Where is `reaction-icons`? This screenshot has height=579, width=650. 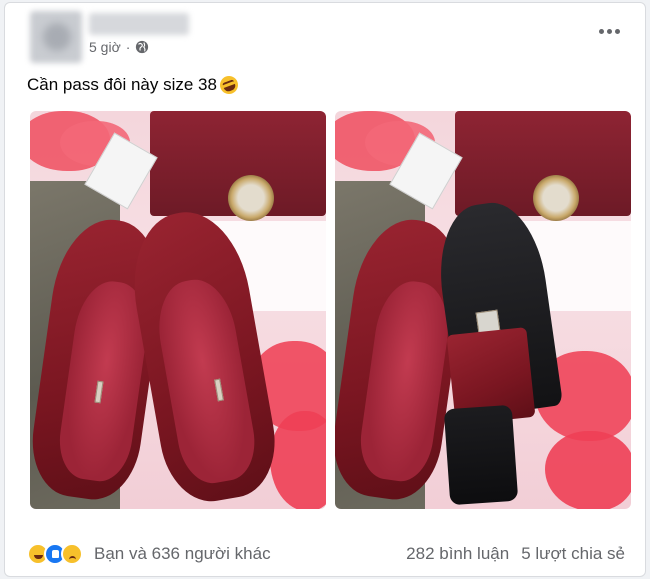 reaction-icons is located at coordinates (55, 554).